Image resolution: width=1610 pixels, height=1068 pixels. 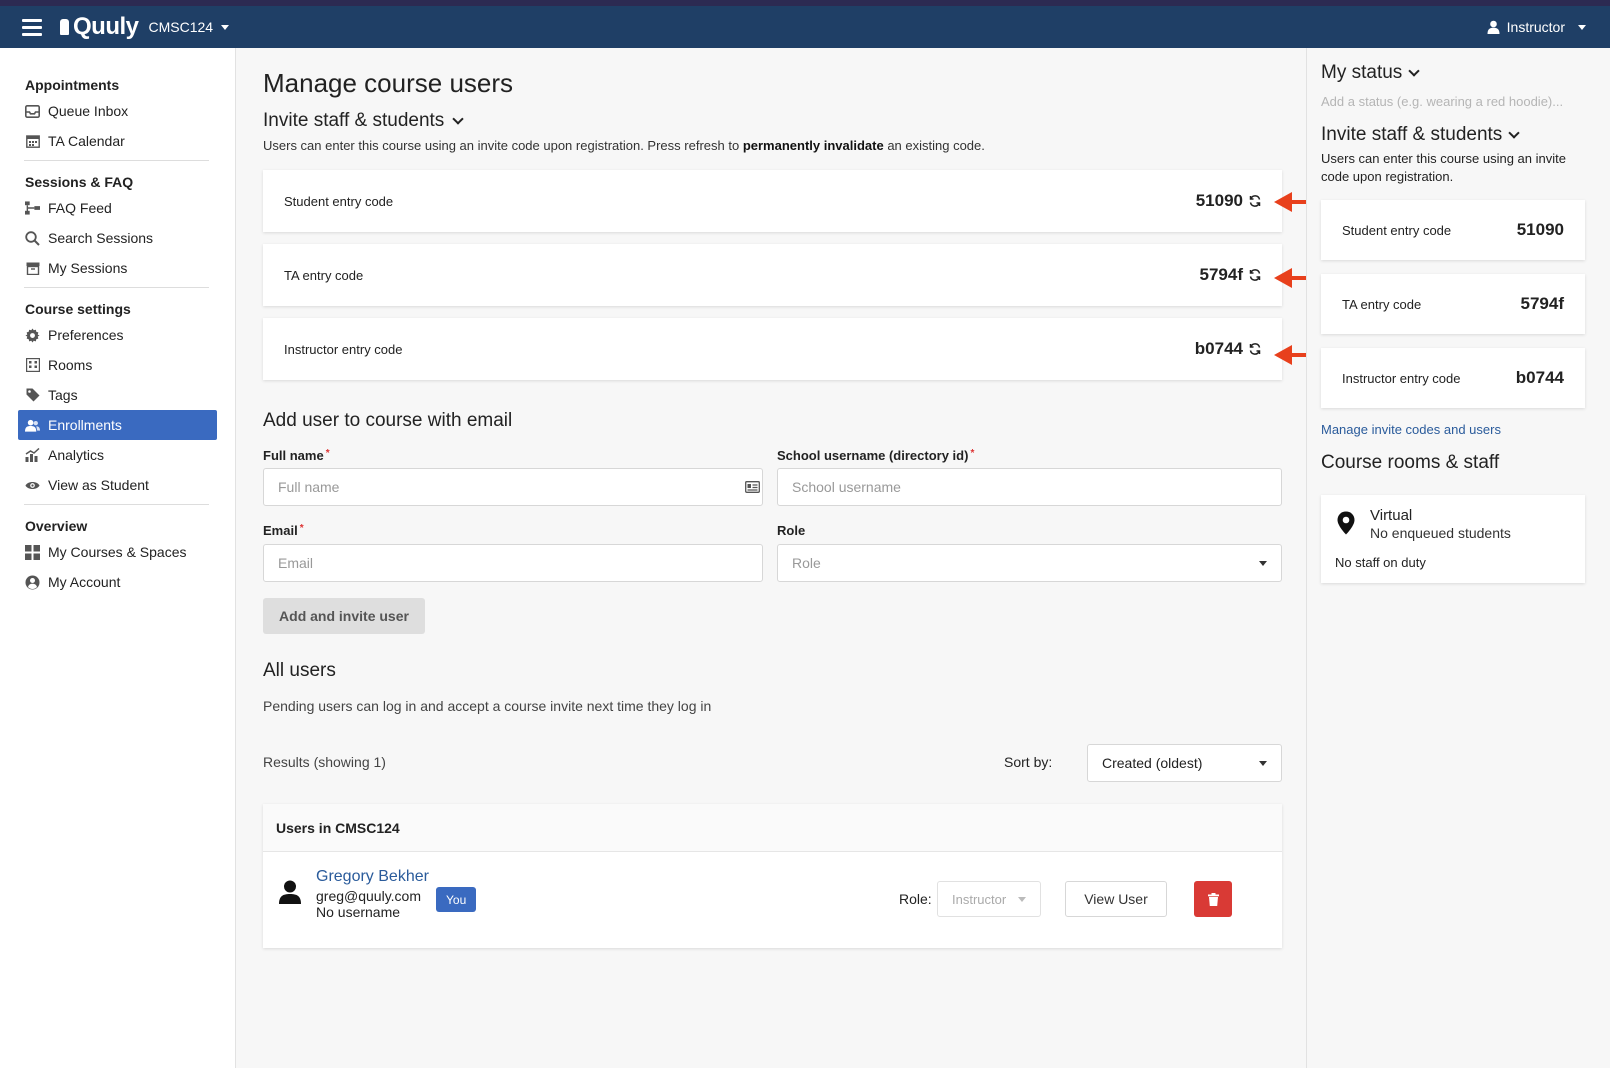 I want to click on sidebar-item-view-as-student: View as Student, so click(x=117, y=485).